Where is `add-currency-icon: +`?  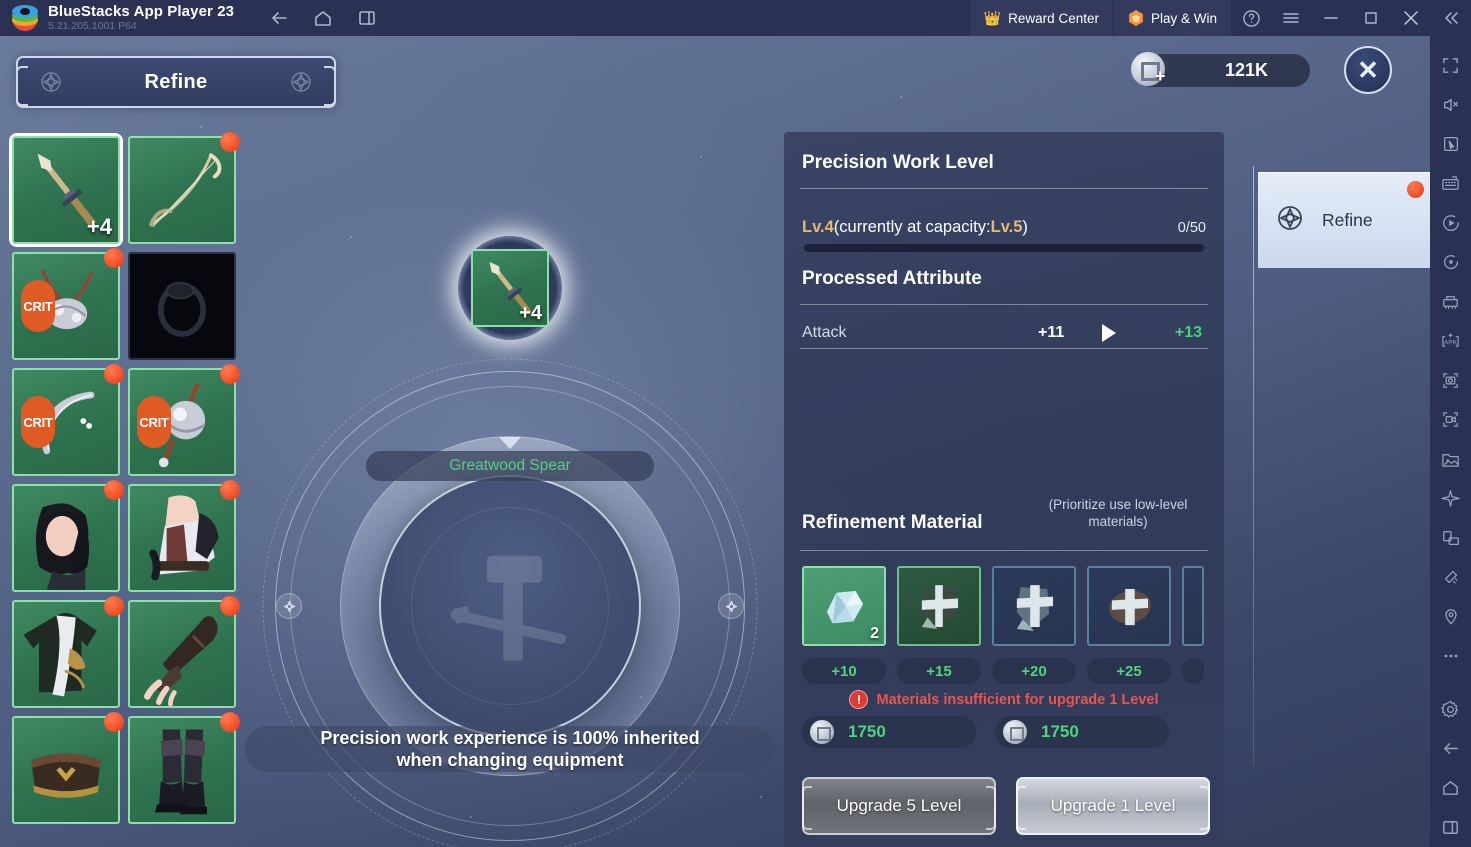
add-currency-icon: + is located at coordinates (1160, 76).